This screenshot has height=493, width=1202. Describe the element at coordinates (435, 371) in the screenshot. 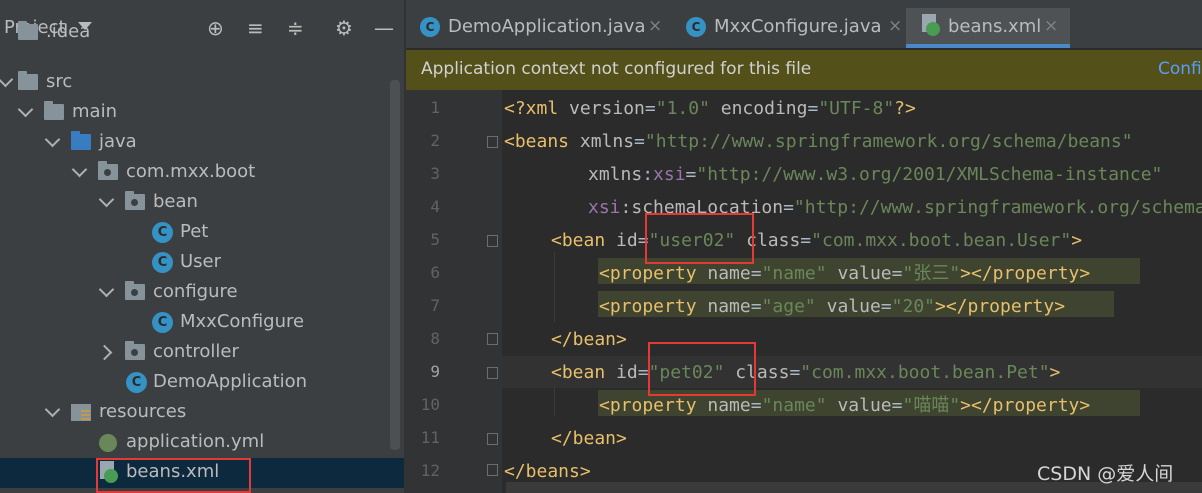

I see `line-number: 9` at that location.